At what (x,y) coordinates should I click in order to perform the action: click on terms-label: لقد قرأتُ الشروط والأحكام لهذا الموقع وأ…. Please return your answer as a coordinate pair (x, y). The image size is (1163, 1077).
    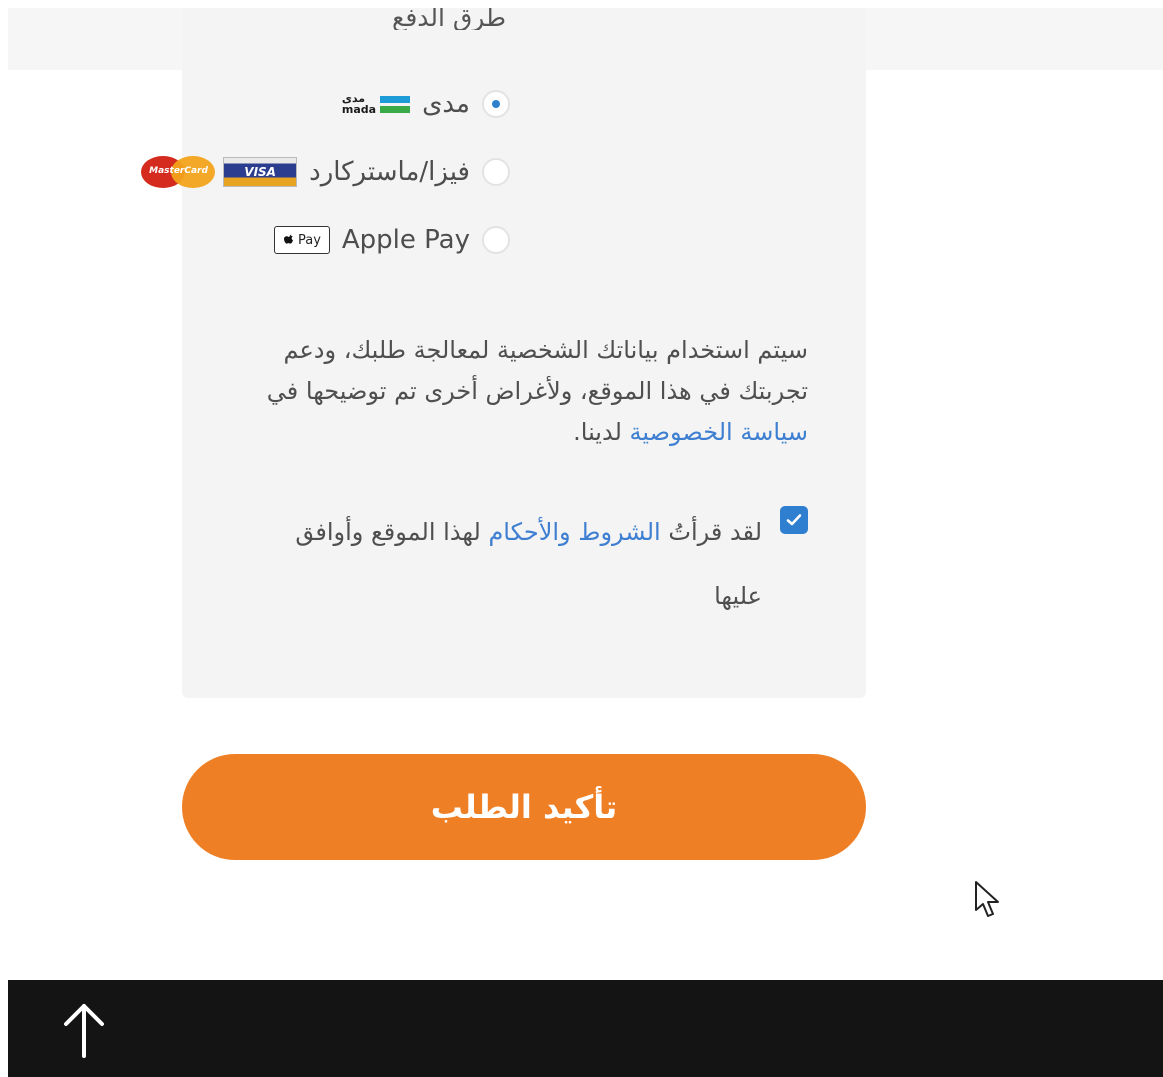
    Looking at the image, I should click on (512, 564).